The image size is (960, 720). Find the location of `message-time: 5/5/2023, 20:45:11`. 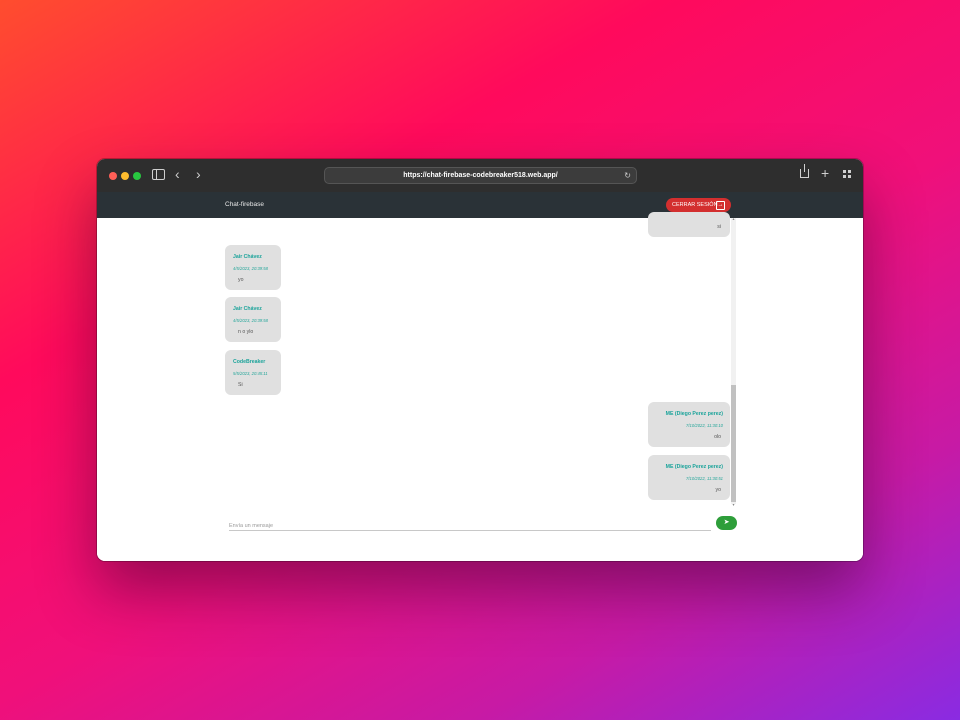

message-time: 5/5/2023, 20:45:11 is located at coordinates (250, 373).